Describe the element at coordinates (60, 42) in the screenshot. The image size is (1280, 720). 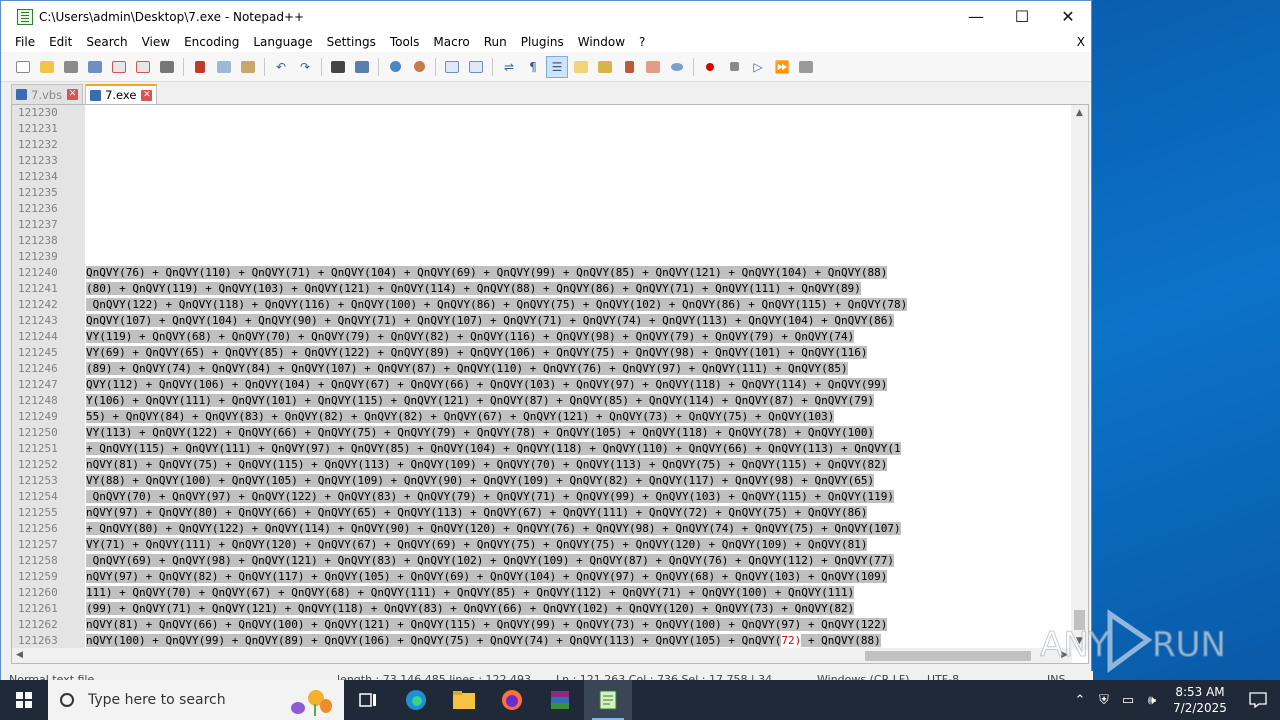
I see `menu-edit: Edit` at that location.